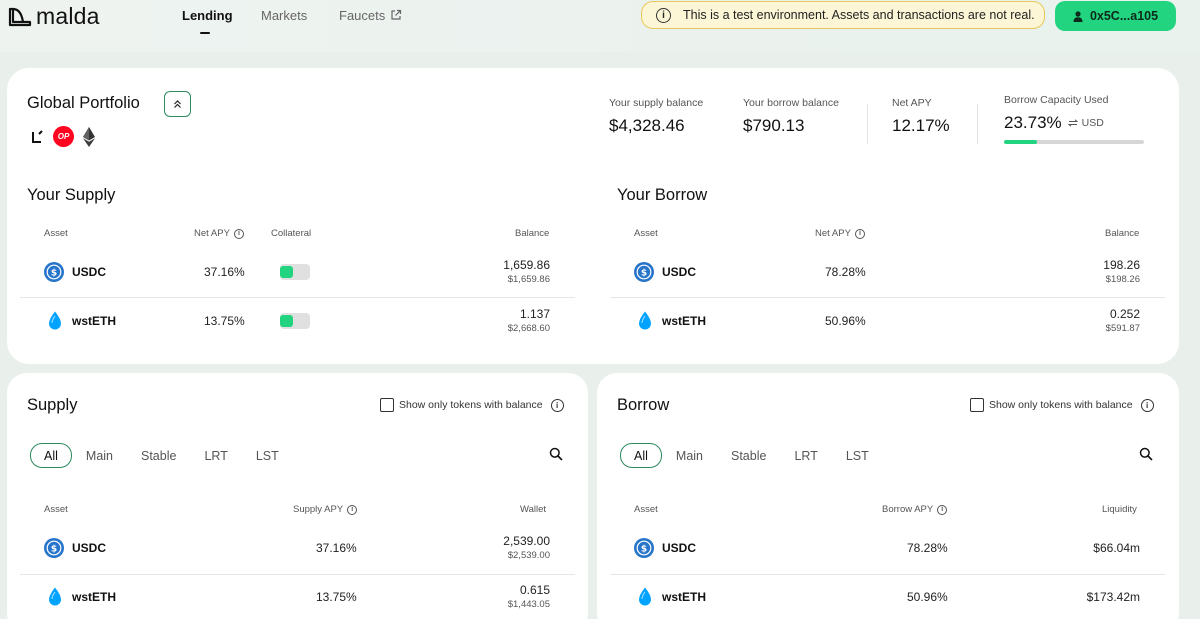 The height and width of the screenshot is (619, 1200). I want to click on your-borrow-usdc-balance: 198.26 $198.26, so click(1080, 271).